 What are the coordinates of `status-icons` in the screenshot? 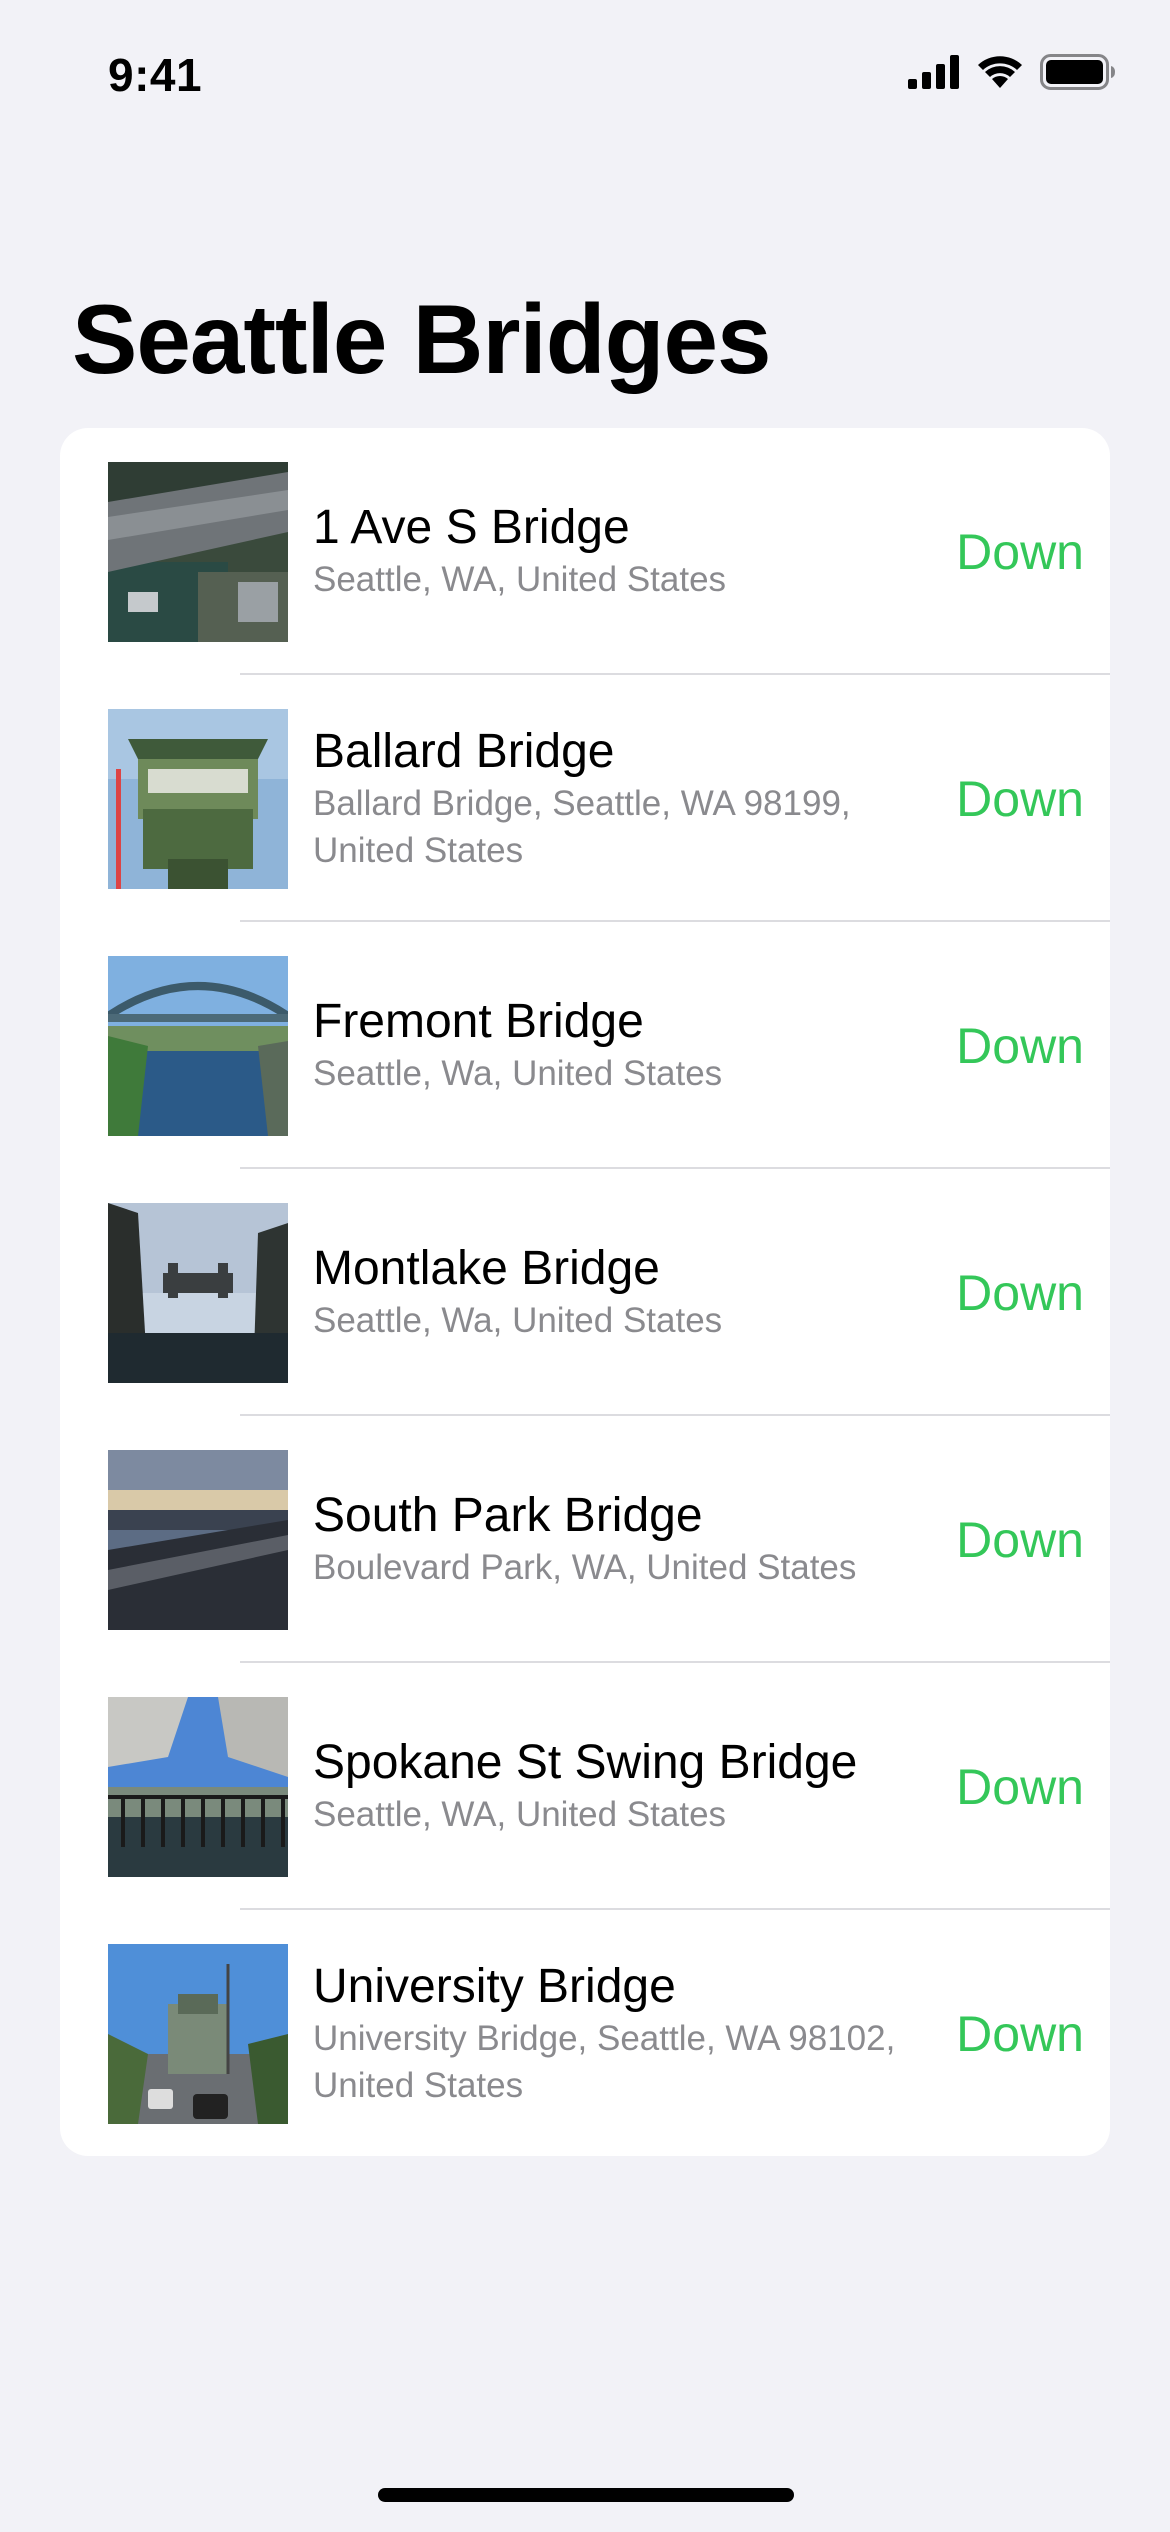 It's located at (1012, 74).